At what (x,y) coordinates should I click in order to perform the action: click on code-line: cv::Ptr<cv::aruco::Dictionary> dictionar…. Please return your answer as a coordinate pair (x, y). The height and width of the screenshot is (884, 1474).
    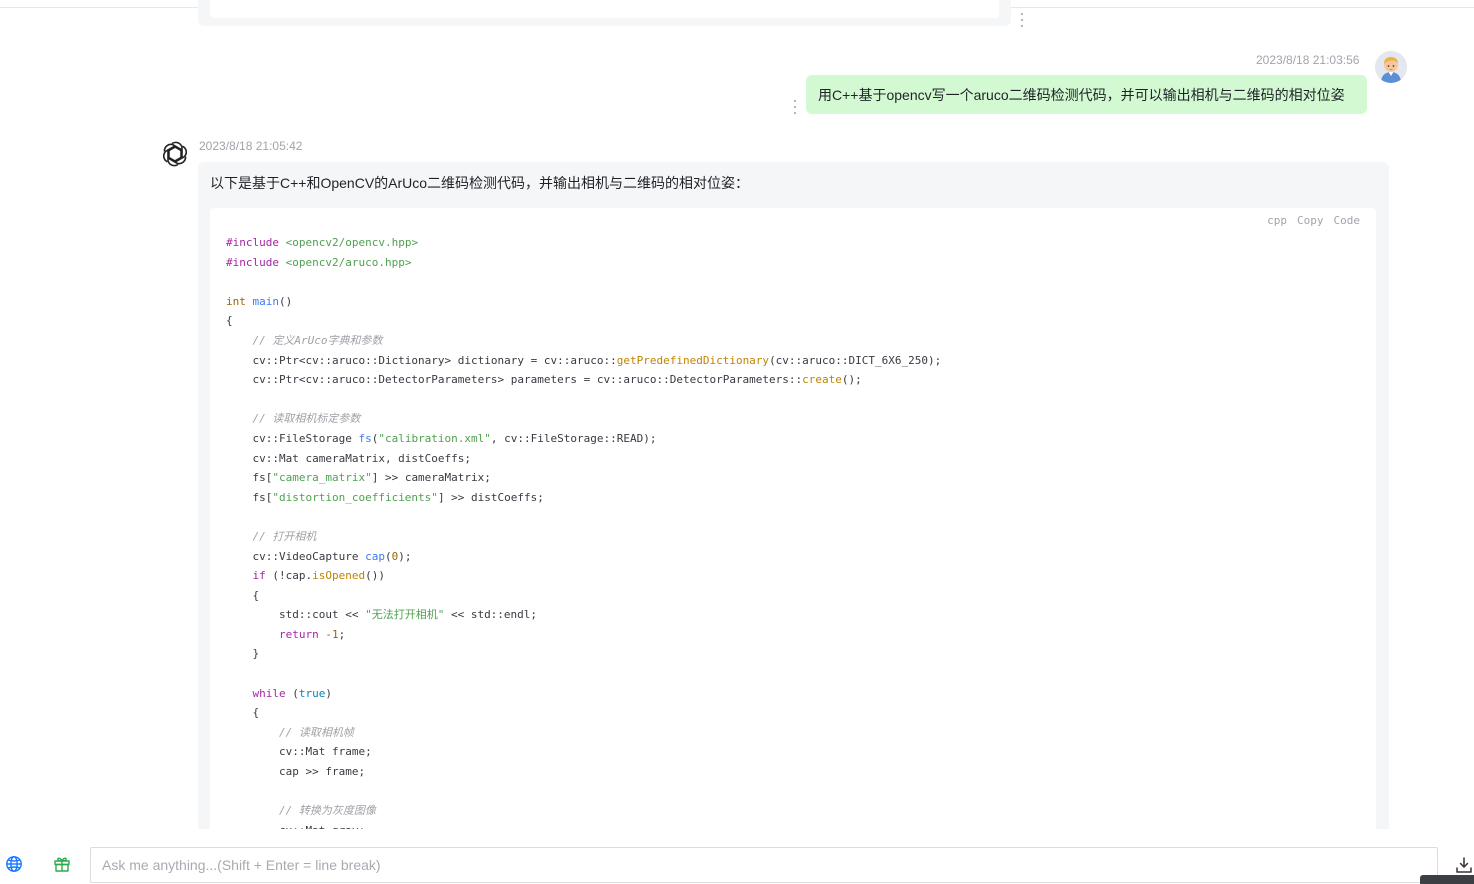
    Looking at the image, I should click on (583, 361).